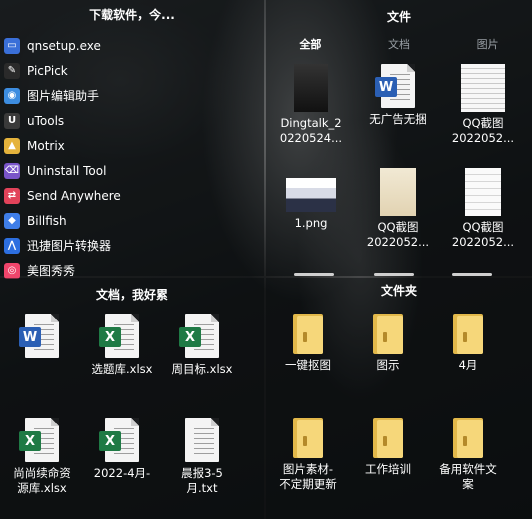 This screenshot has height=519, width=532. What do you see at coordinates (468, 476) in the screenshot?
I see `item-name: 备用软件文 案` at bounding box center [468, 476].